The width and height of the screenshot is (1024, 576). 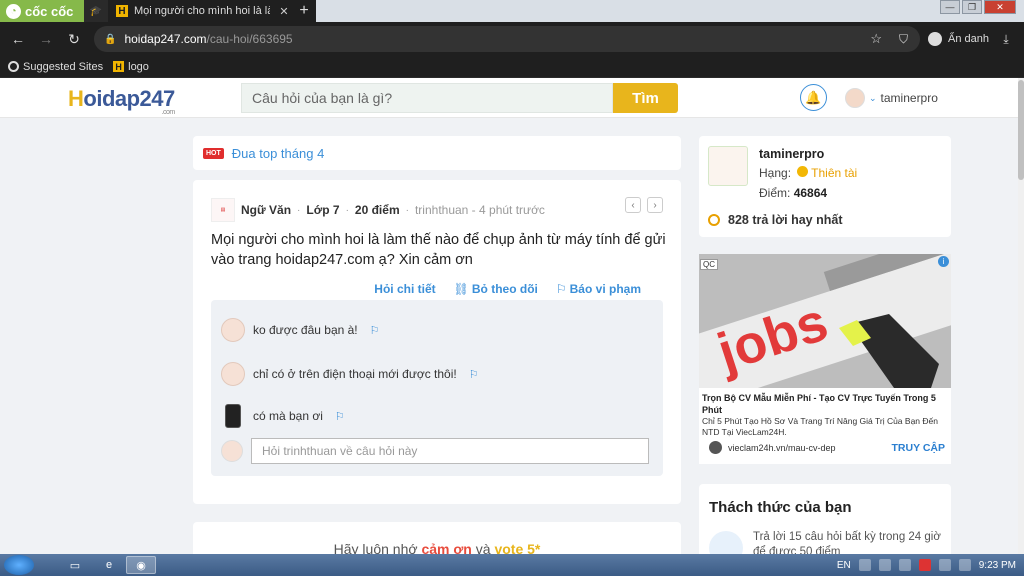 I want to click on prev-question-icon: ‹, so click(x=633, y=205).